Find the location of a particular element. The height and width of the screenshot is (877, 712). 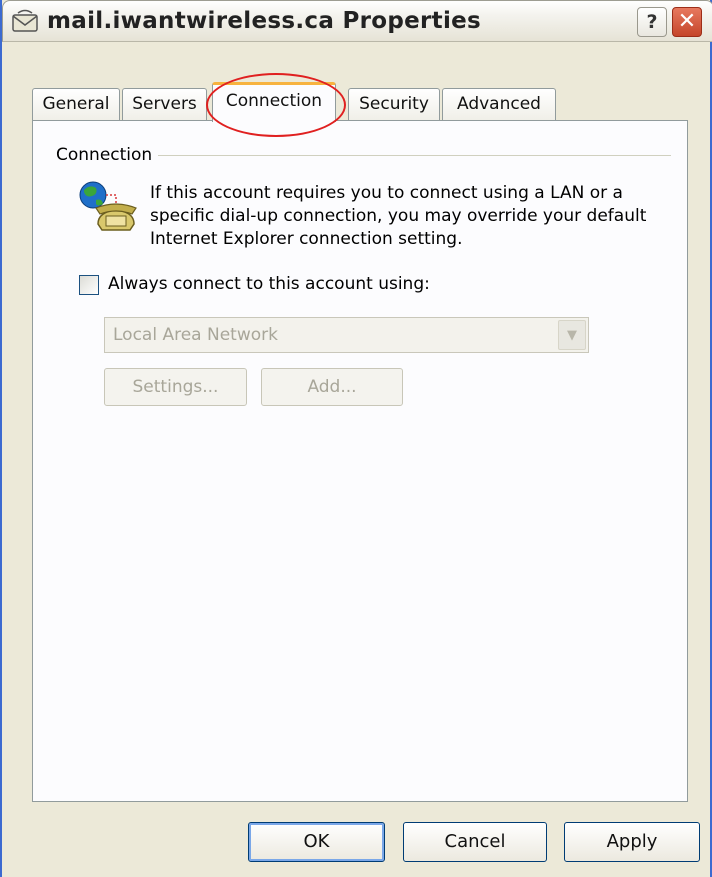

title-bar: mail.iwantwireless.ca Properties ? ✕ is located at coordinates (357, 21).